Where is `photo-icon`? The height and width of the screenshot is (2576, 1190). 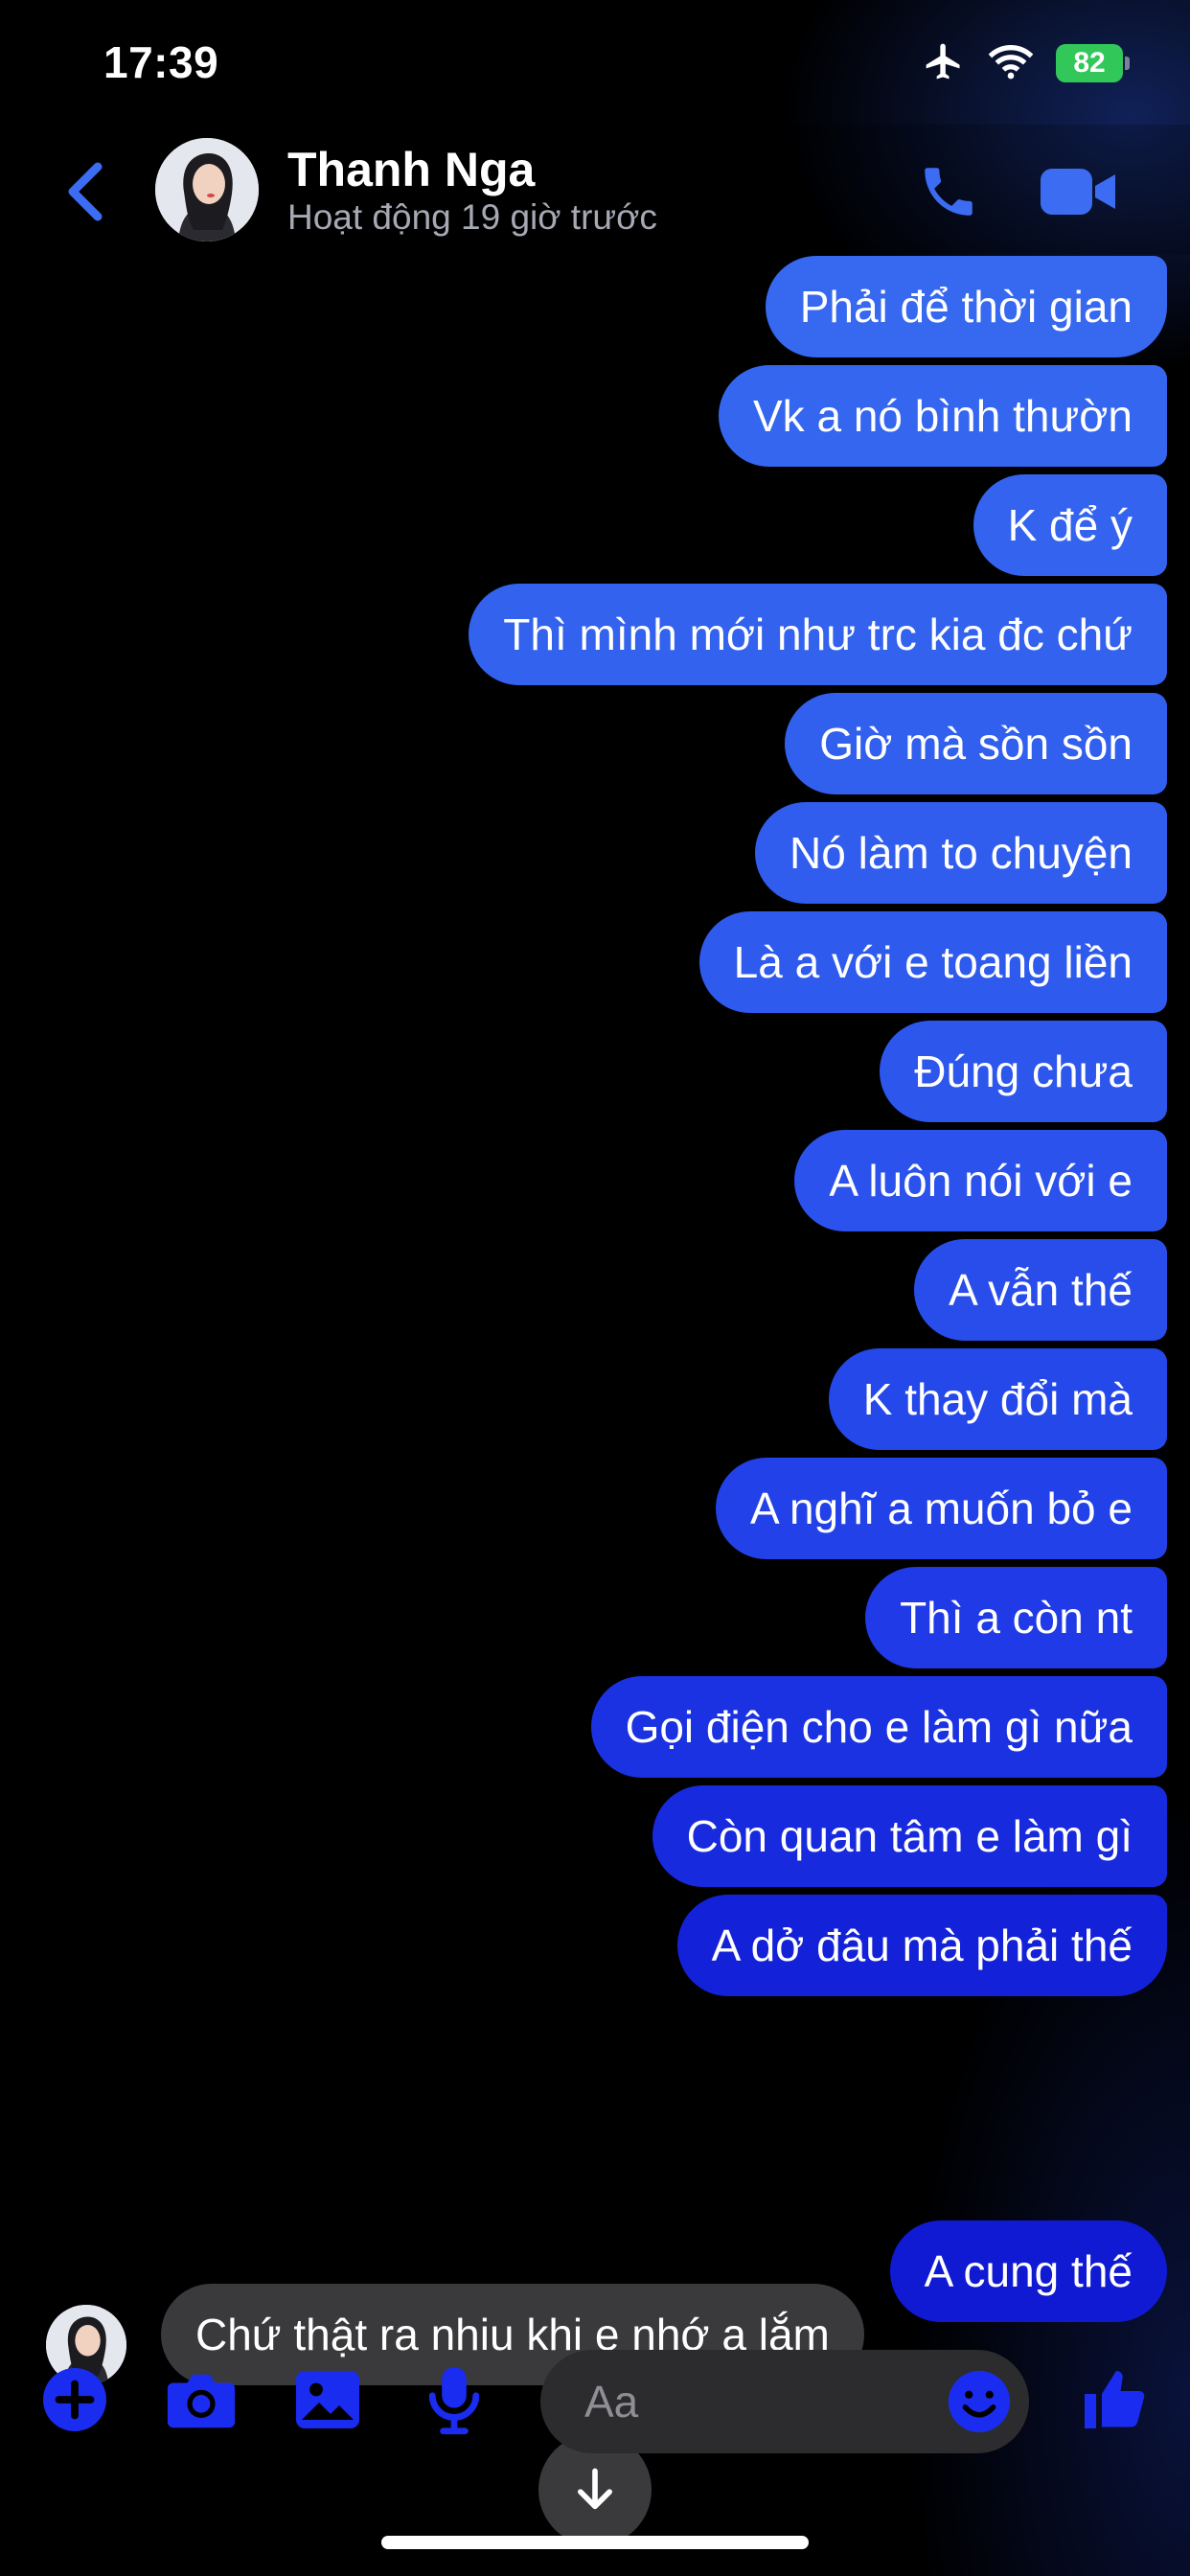 photo-icon is located at coordinates (327, 2399).